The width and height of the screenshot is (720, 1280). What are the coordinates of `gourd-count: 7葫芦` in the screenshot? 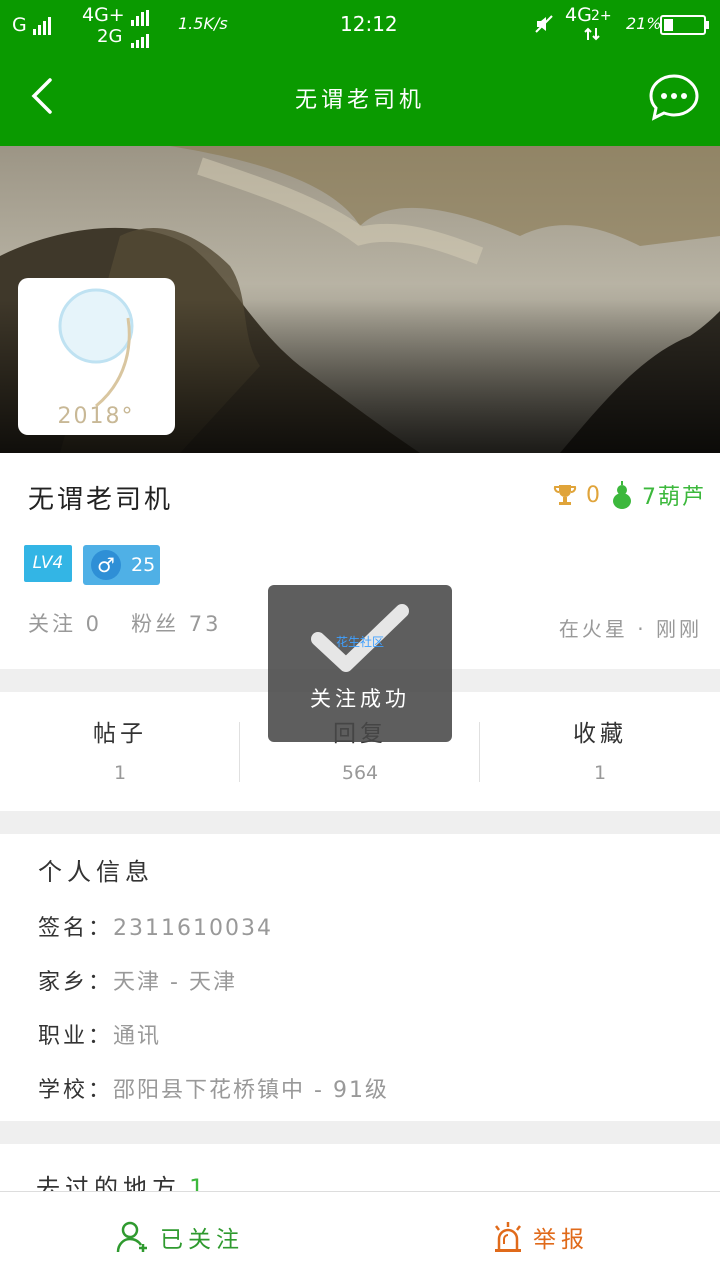 It's located at (674, 497).